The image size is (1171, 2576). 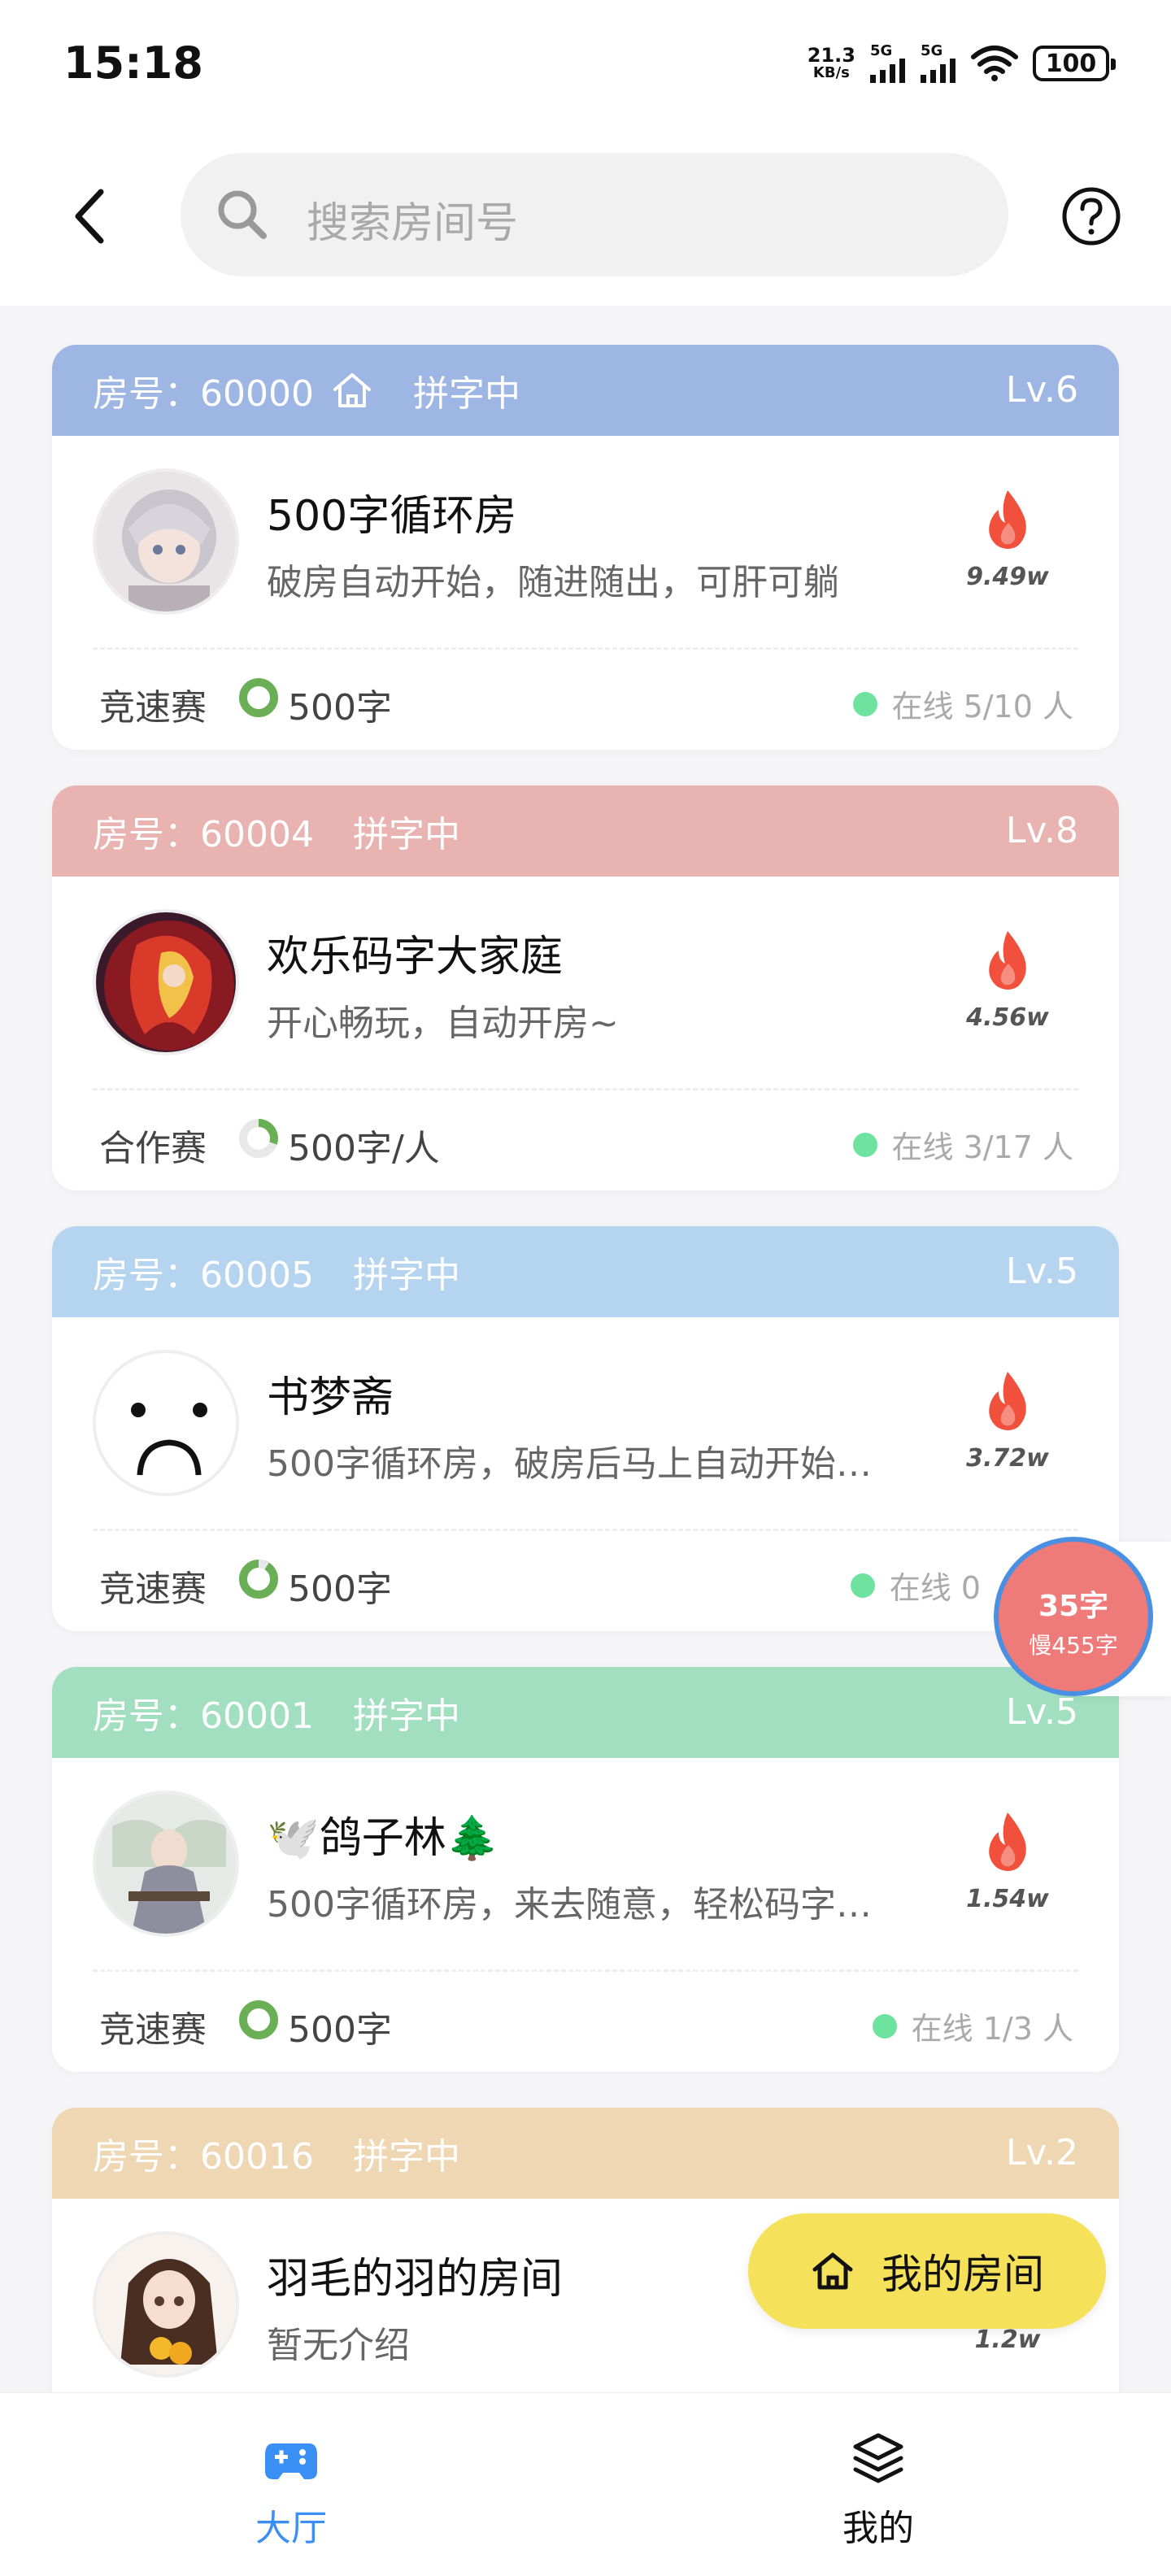 What do you see at coordinates (330, 1398) in the screenshot?
I see `room-name: 书梦斋` at bounding box center [330, 1398].